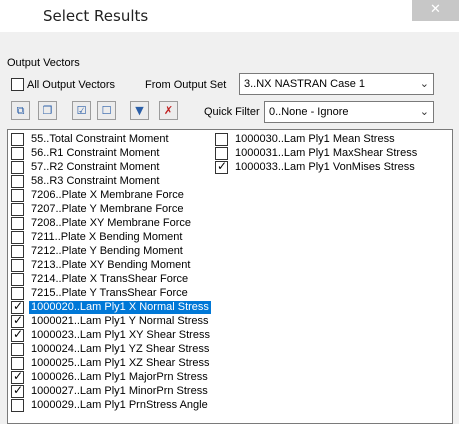  I want to click on deselect-all-icon: ❐, so click(47, 110).